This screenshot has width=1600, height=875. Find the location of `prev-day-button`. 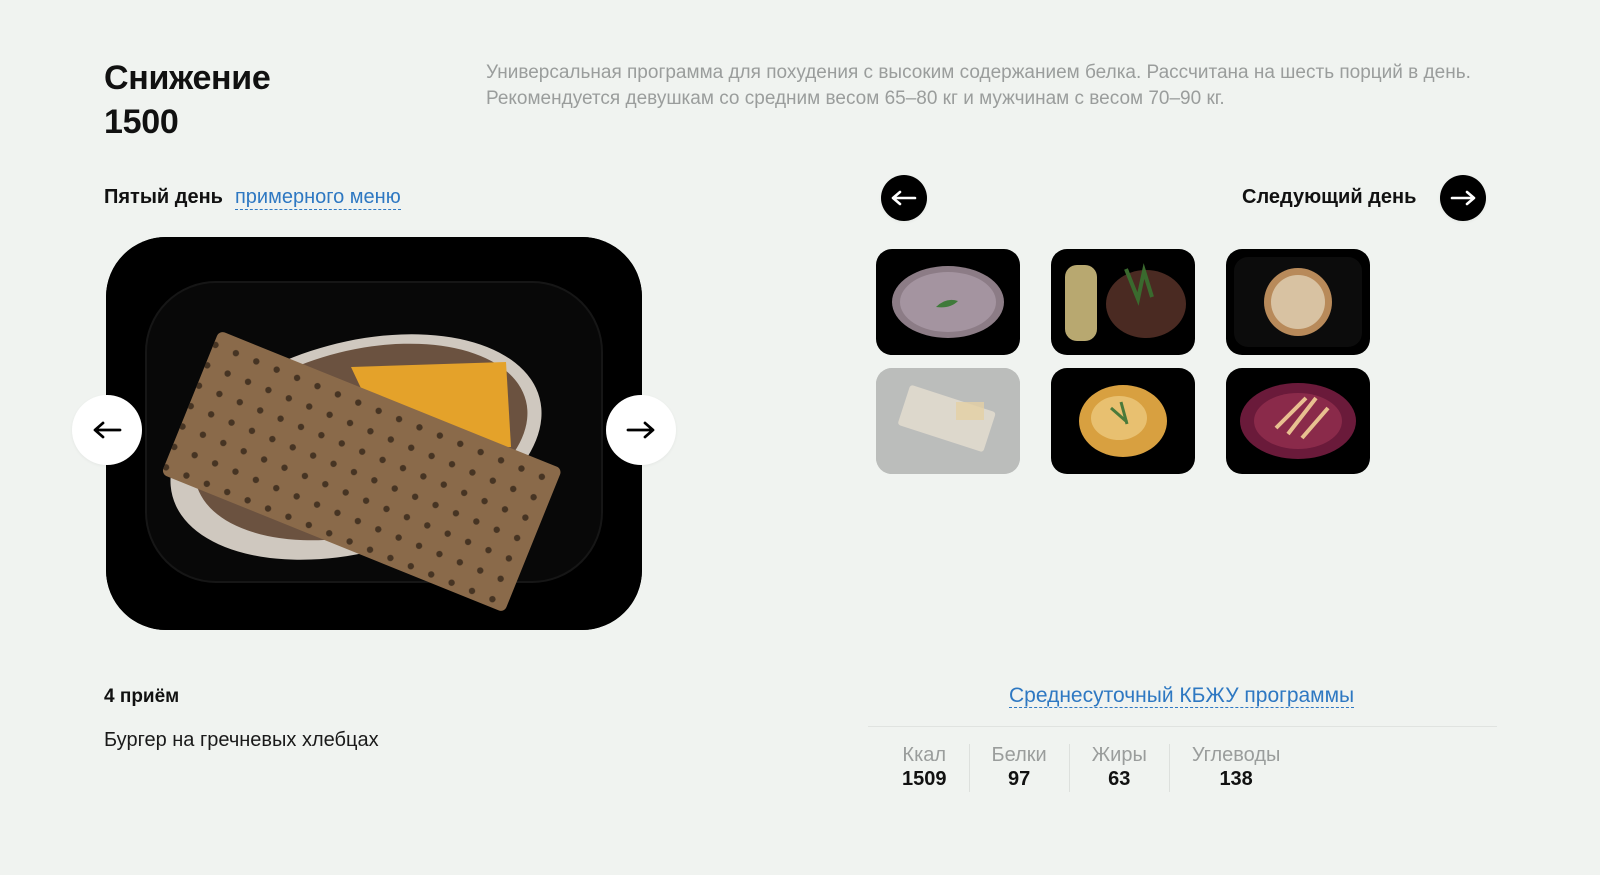

prev-day-button is located at coordinates (904, 198).